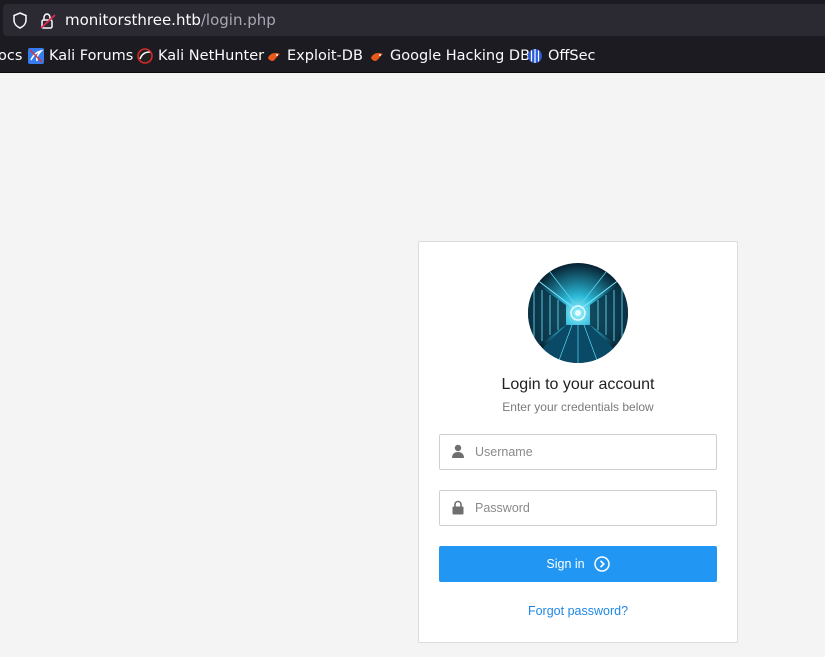 Image resolution: width=825 pixels, height=657 pixels. I want to click on server-room-avatar, so click(578, 313).